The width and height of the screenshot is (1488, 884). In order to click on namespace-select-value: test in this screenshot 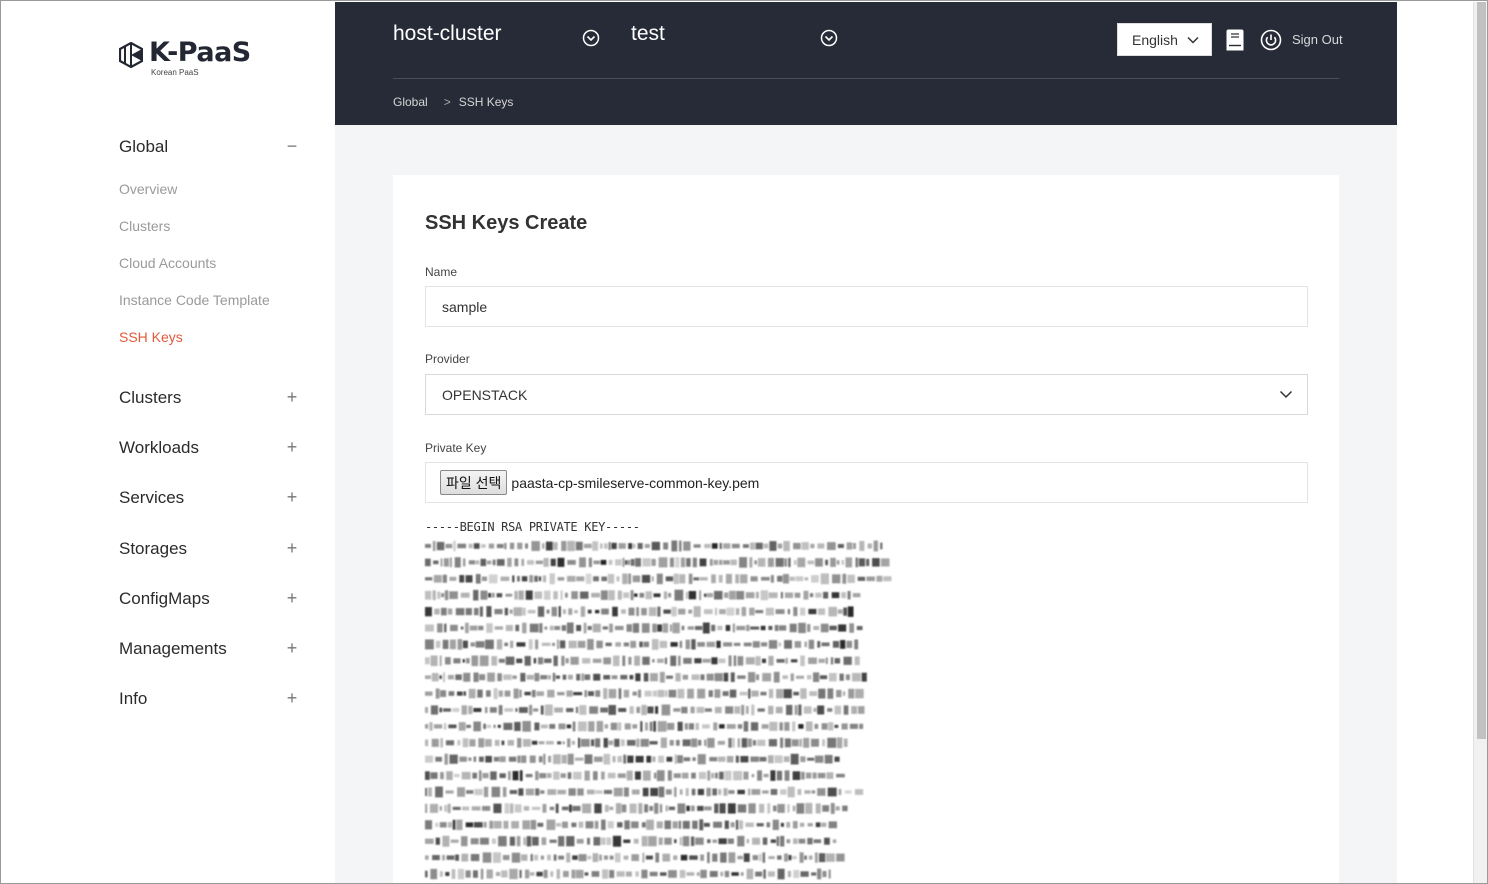, I will do `click(648, 33)`.